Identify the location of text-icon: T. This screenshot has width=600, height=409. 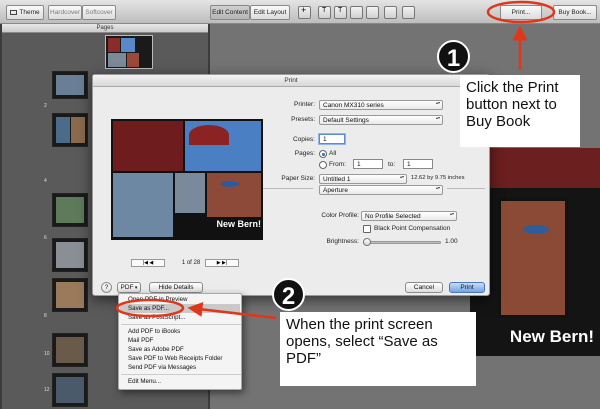
(324, 12).